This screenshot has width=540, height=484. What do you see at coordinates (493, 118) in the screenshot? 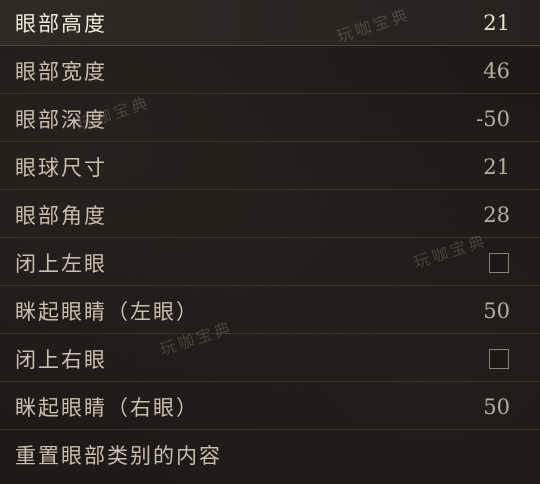
I see `setting-value: -50` at bounding box center [493, 118].